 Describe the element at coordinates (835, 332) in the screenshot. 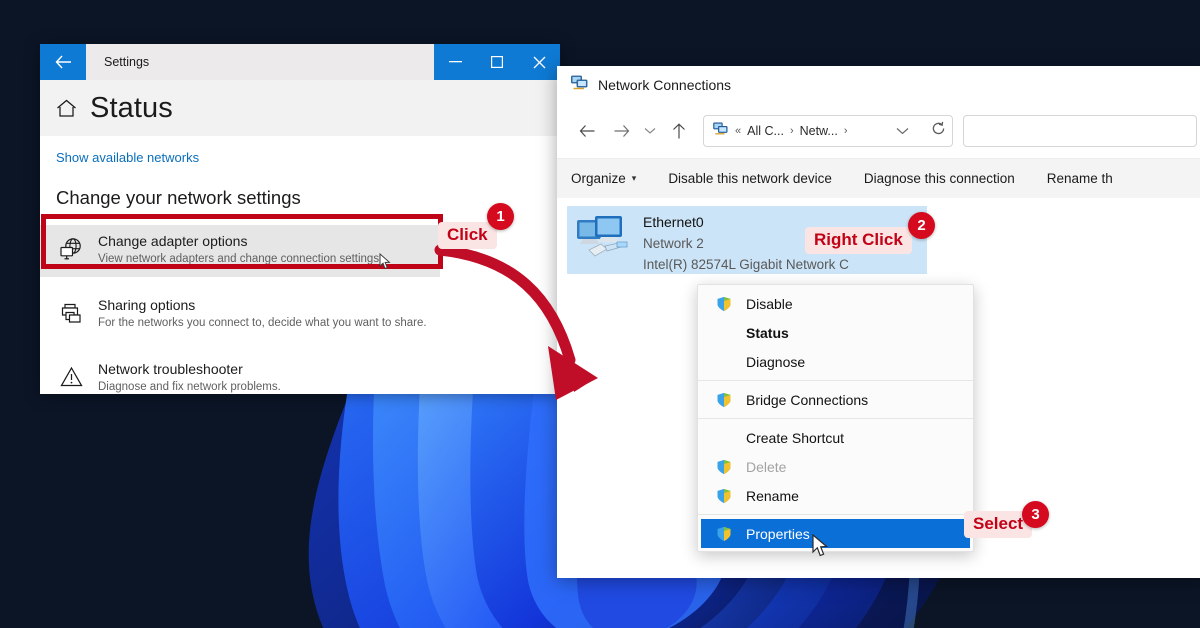

I see `context-menu-item-status: Status` at that location.